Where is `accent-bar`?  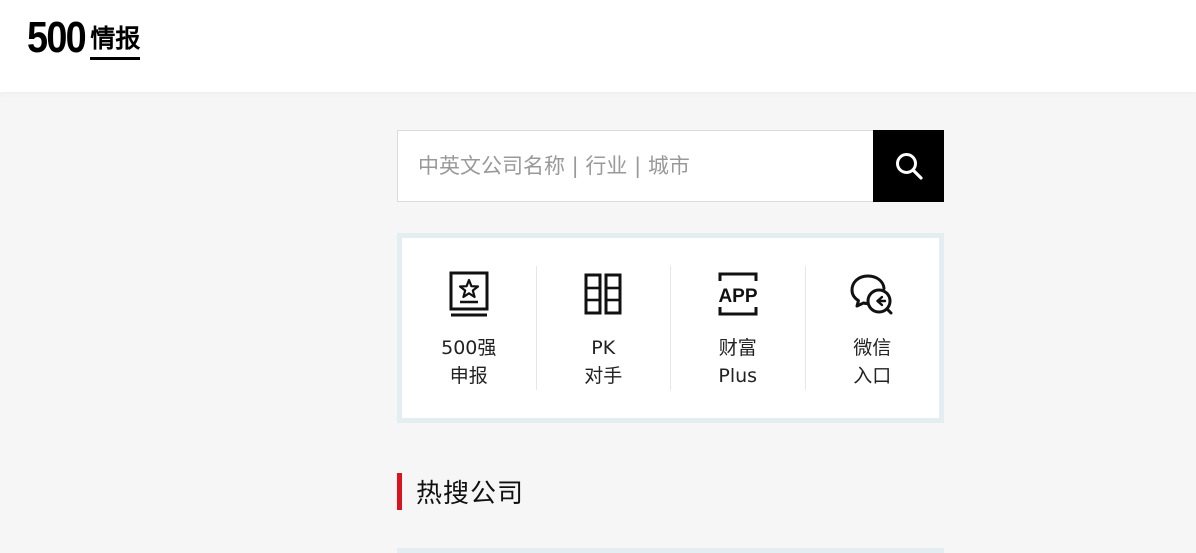
accent-bar is located at coordinates (399, 491).